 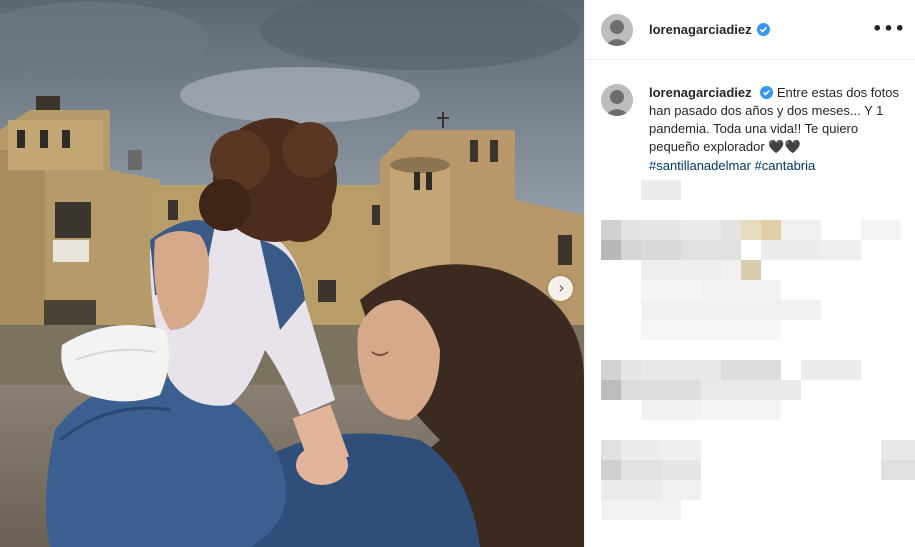 What do you see at coordinates (888, 28) in the screenshot?
I see `more-options-icon: •••` at bounding box center [888, 28].